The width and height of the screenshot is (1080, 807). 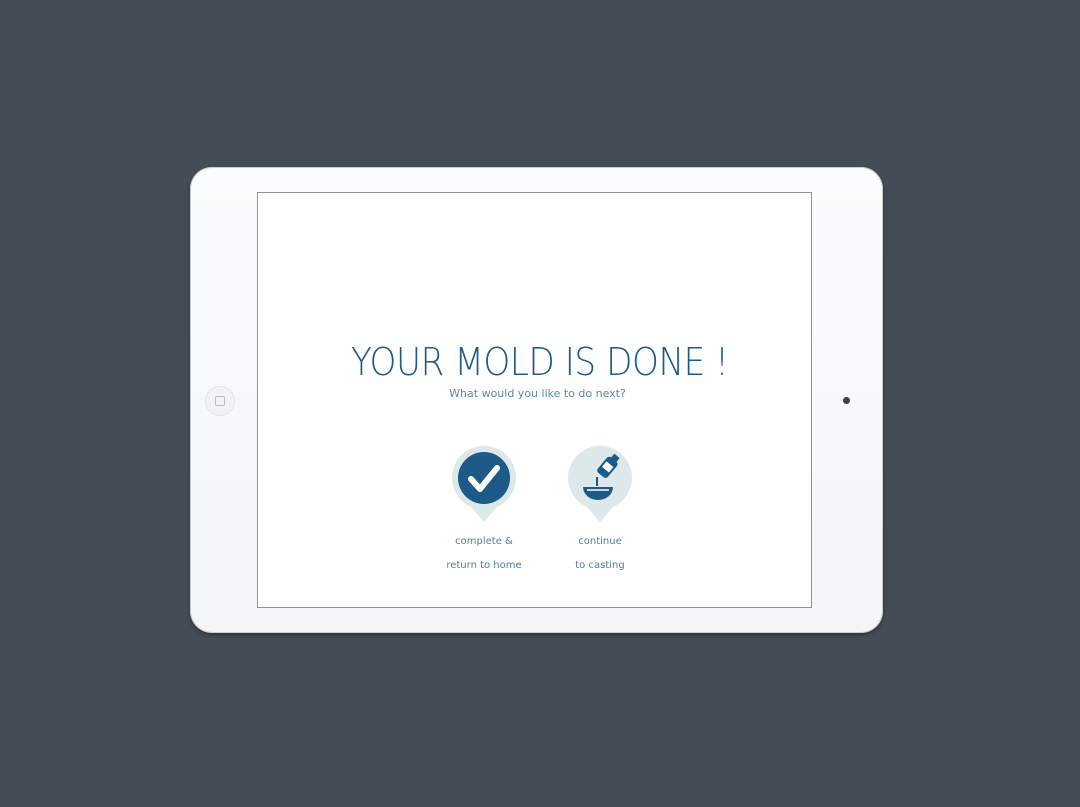 I want to click on continue-label-line2: to casting, so click(x=600, y=565).